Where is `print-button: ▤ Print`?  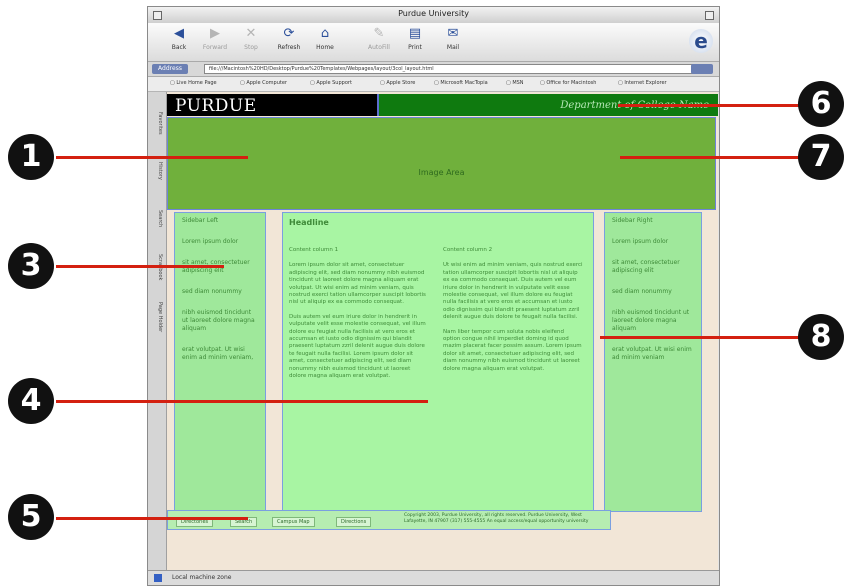 print-button: ▤ Print is located at coordinates (415, 38).